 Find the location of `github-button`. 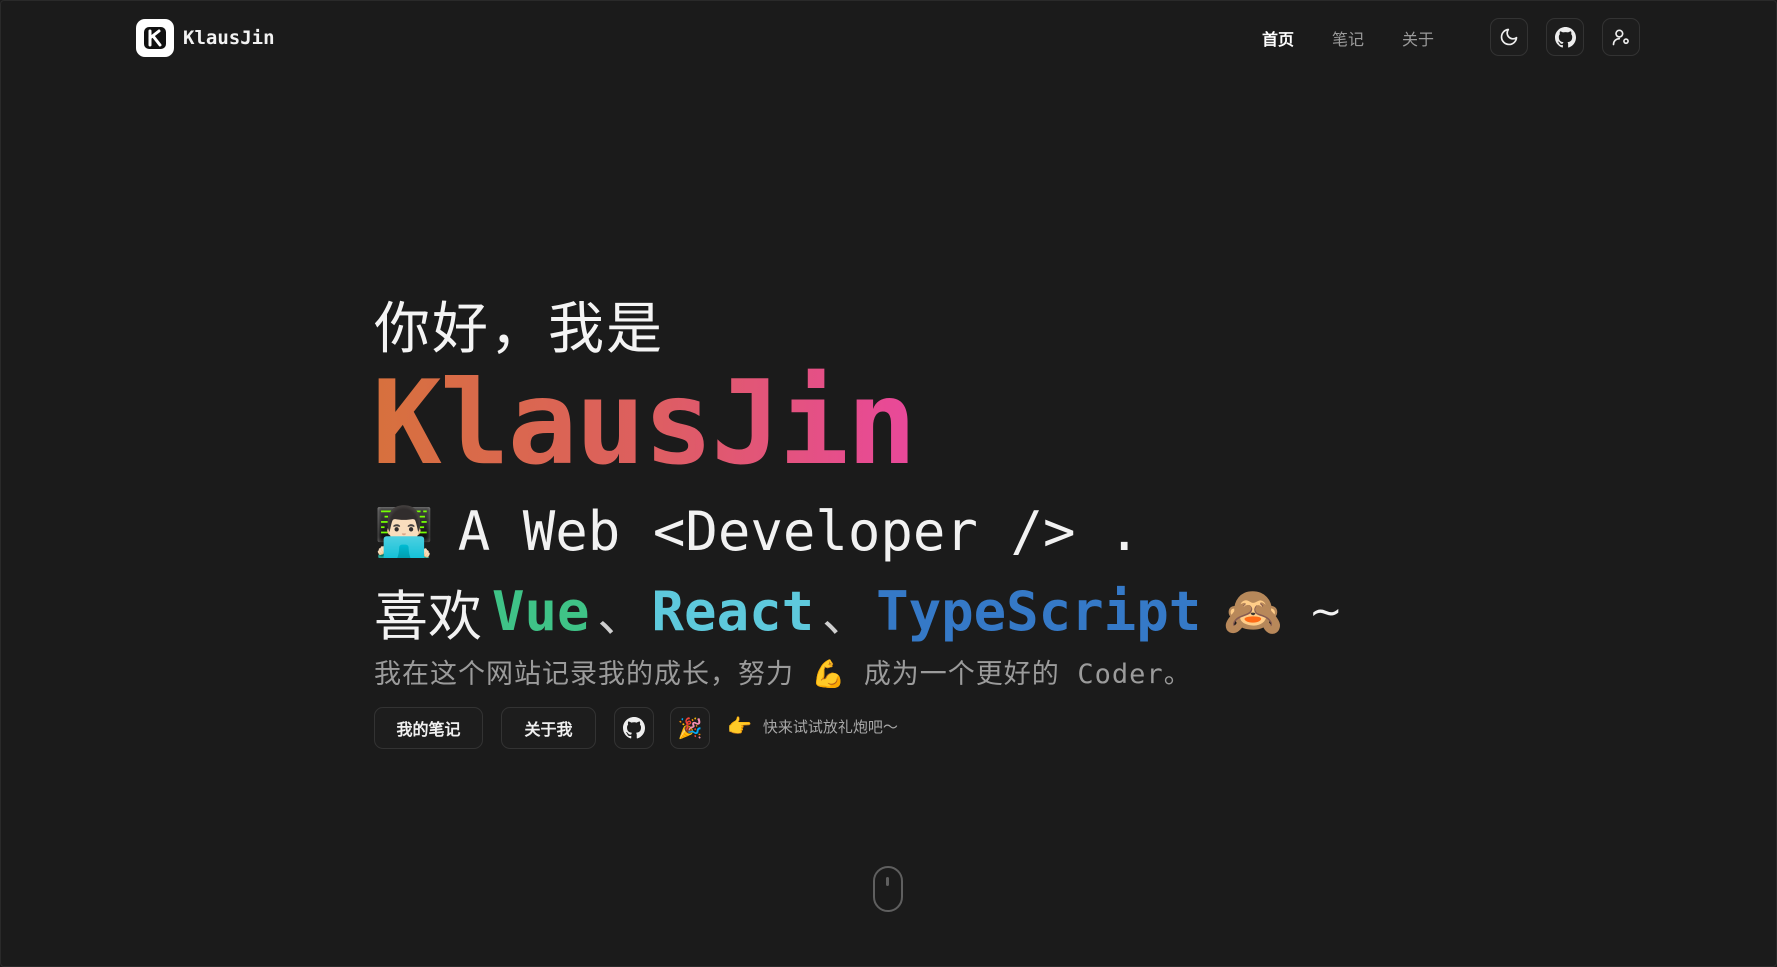

github-button is located at coordinates (1565, 37).